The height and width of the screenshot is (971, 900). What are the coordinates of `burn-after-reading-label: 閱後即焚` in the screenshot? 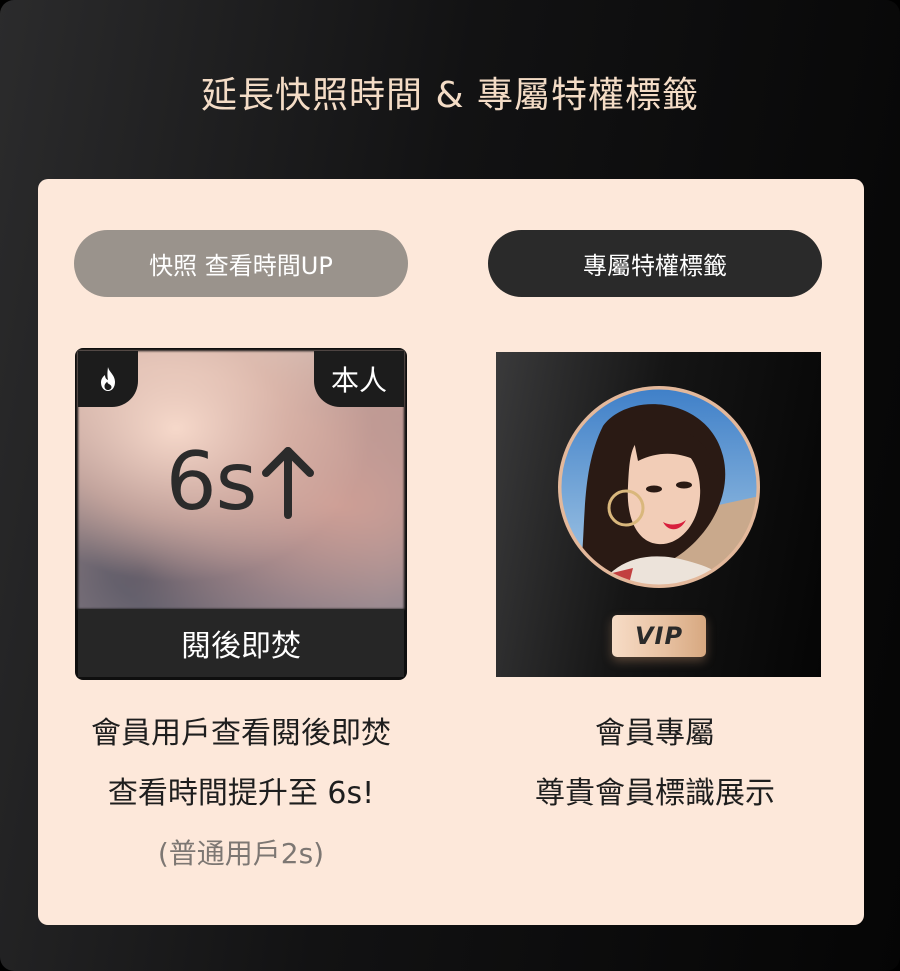 It's located at (241, 646).